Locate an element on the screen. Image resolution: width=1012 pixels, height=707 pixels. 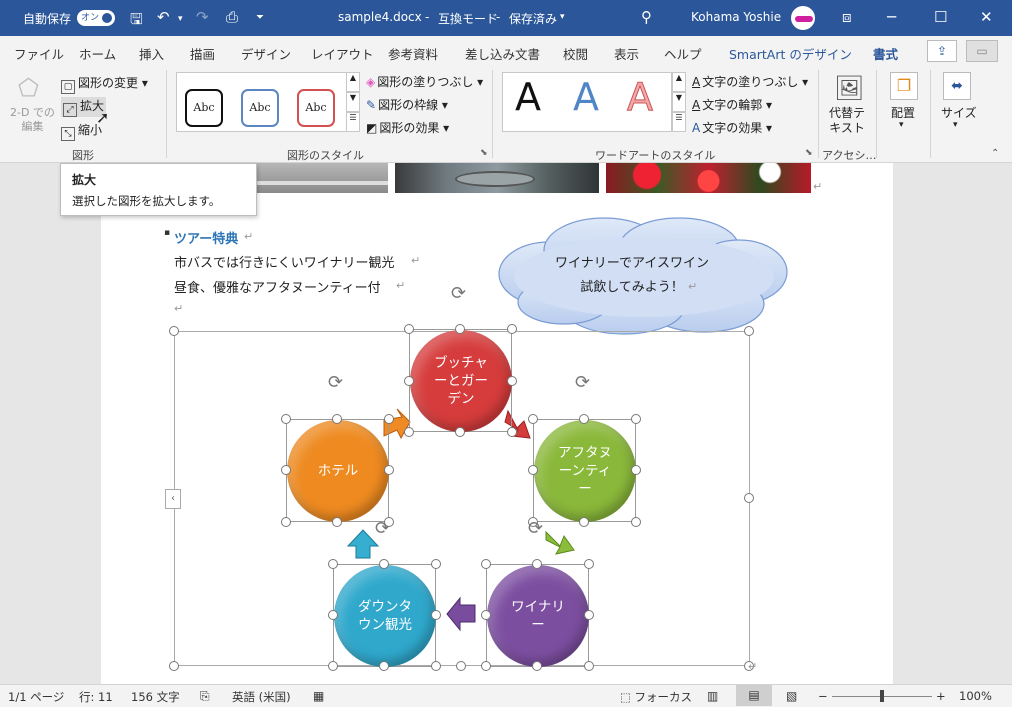
tab-references: 参考資料 is located at coordinates (413, 53).